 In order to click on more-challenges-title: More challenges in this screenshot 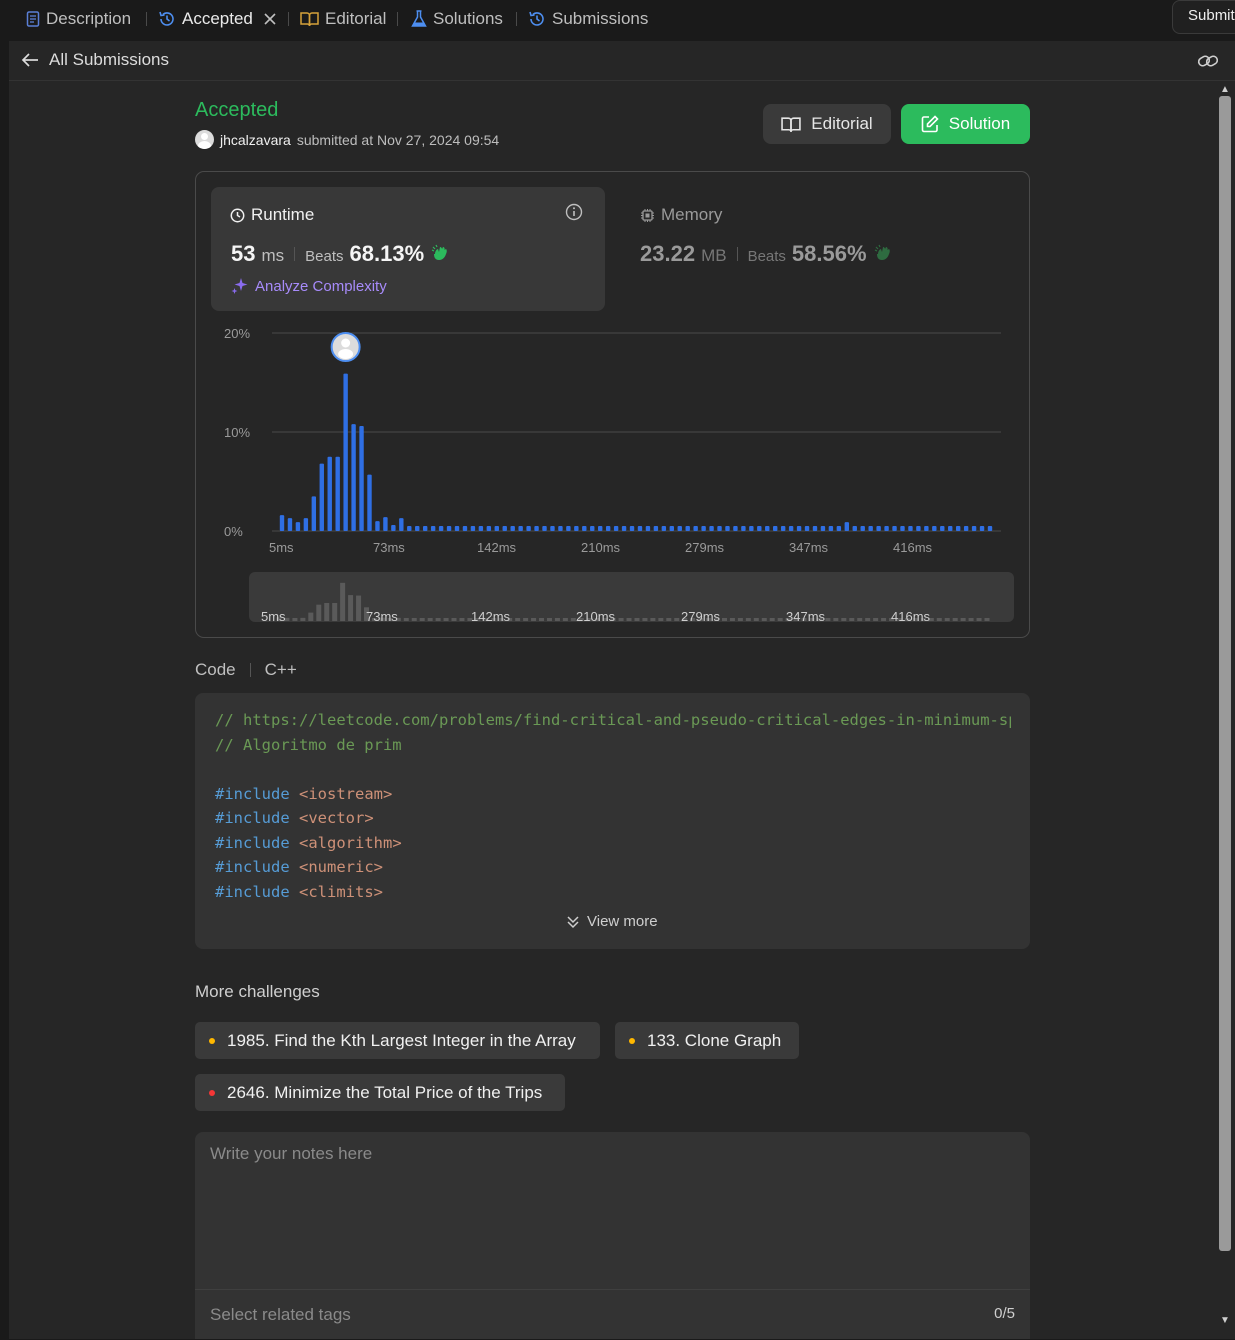, I will do `click(257, 991)`.